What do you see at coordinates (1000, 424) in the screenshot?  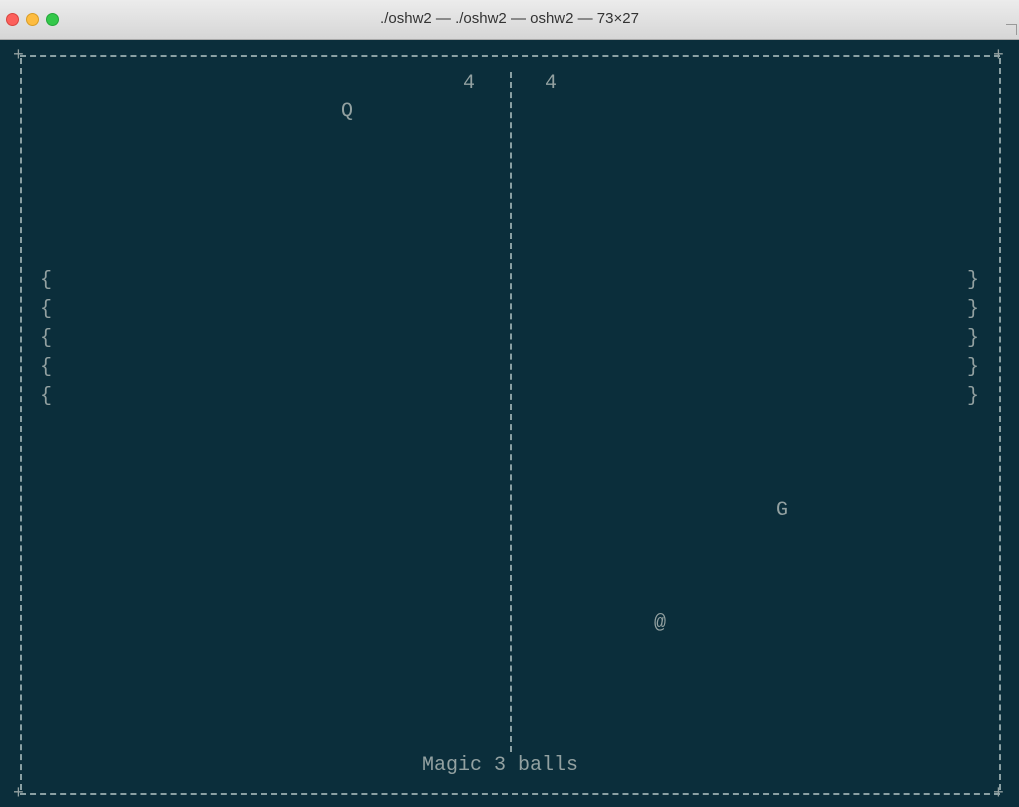 I see `right-border` at bounding box center [1000, 424].